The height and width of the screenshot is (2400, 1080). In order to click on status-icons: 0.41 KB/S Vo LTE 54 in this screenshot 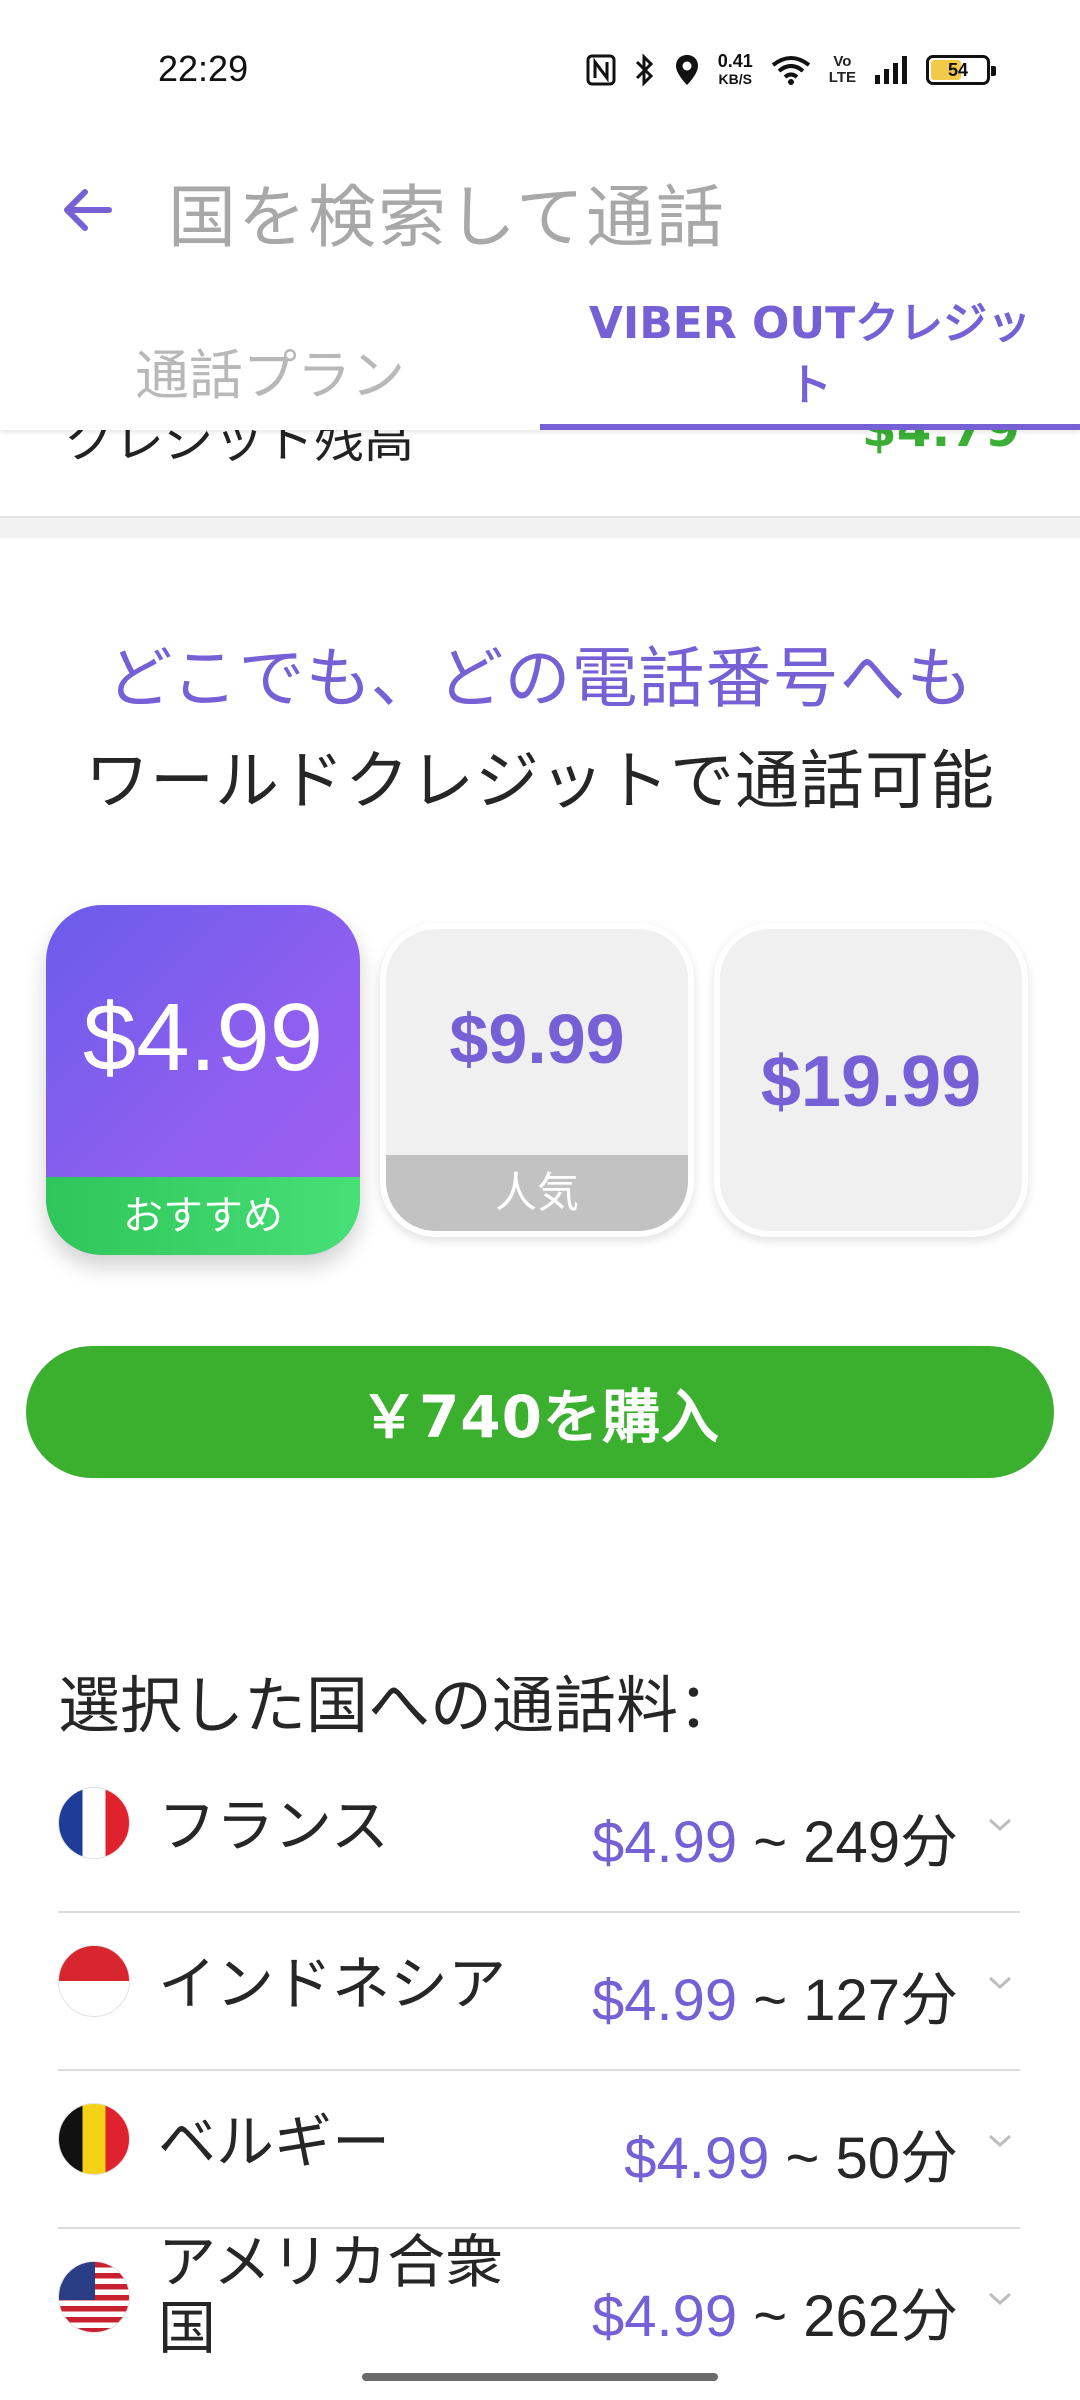, I will do `click(791, 70)`.